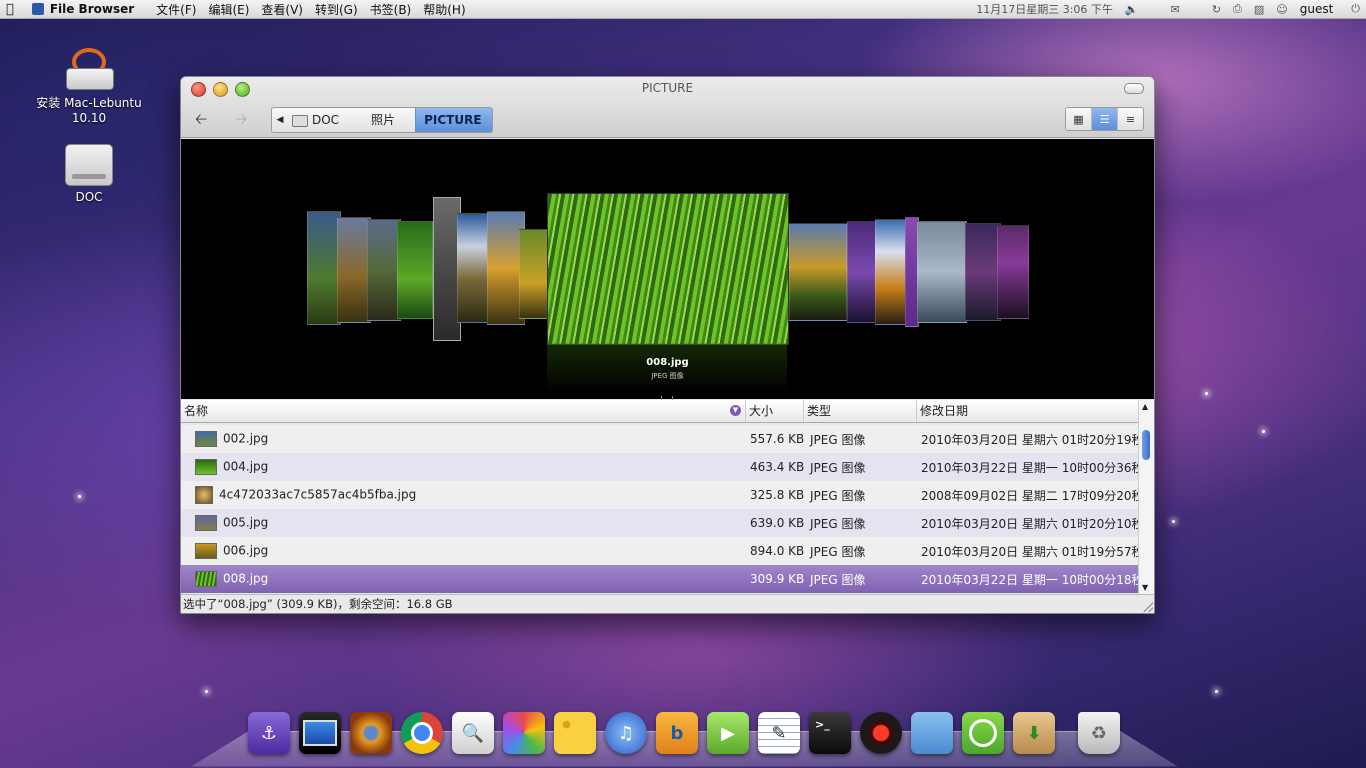 This screenshot has height=768, width=1366. Describe the element at coordinates (89, 110) in the screenshot. I see `desktop-icon-label: 安装 Mac-Lebuntu 10.10` at that location.